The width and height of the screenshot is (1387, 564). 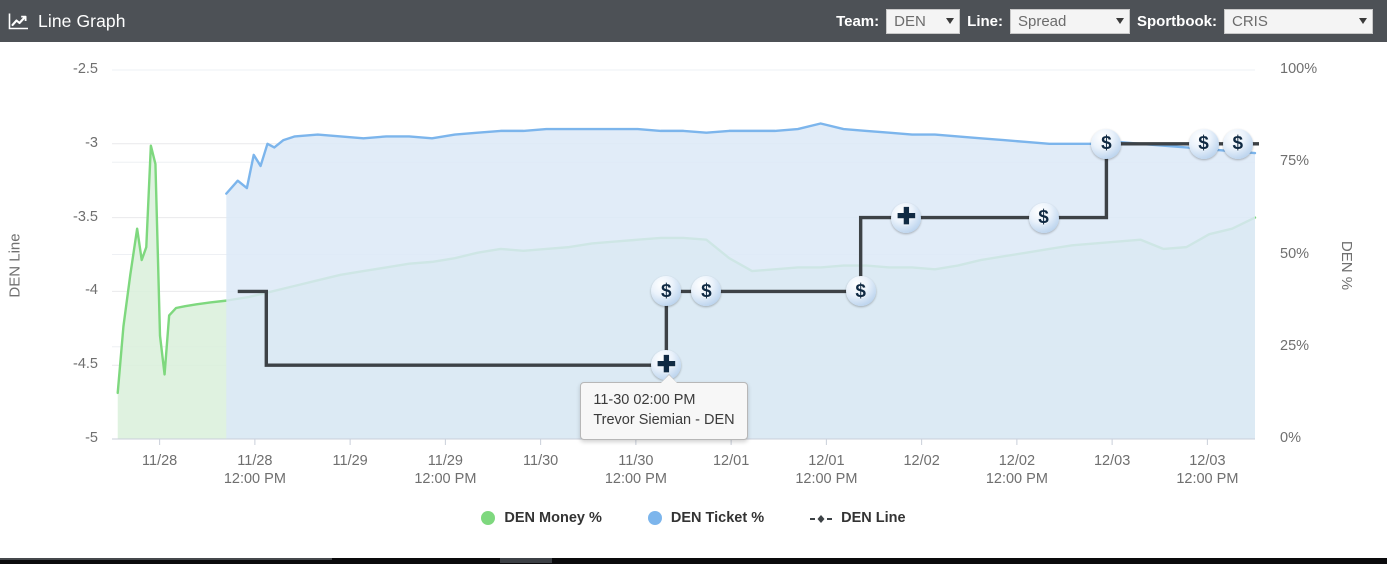 I want to click on x-axis-tick-label: 11/29 12:00 PM, so click(x=445, y=470).